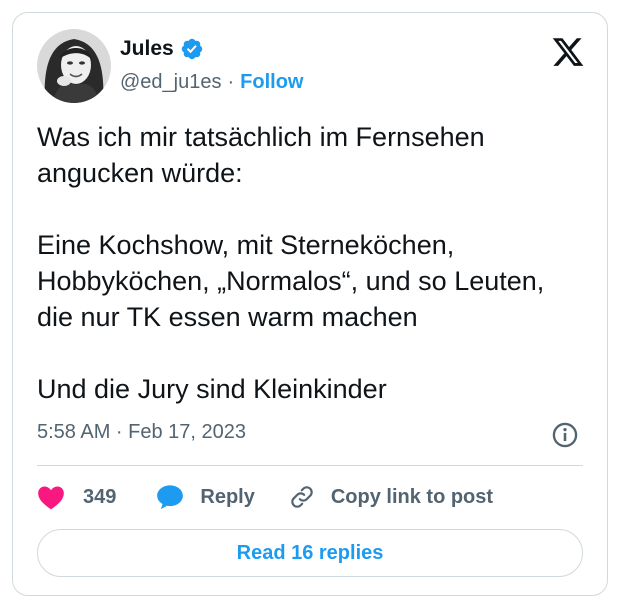  I want to click on link-icon, so click(302, 497).